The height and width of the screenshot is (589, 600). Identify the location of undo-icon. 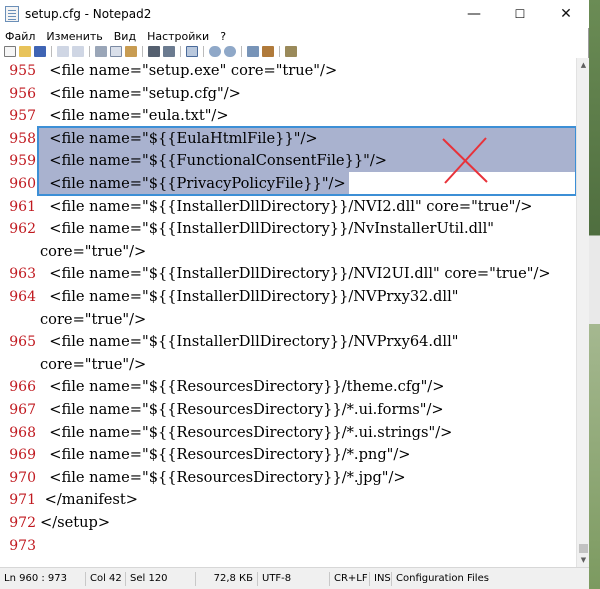
(63, 51).